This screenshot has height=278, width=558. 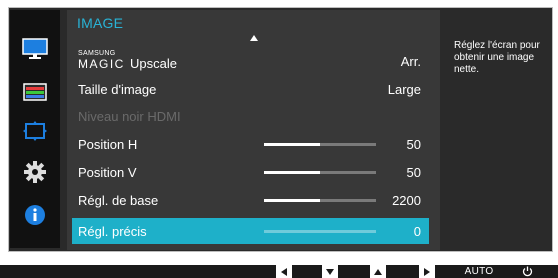 I want to click on menu-item-image-size: Taille d'image Large, so click(x=250, y=89).